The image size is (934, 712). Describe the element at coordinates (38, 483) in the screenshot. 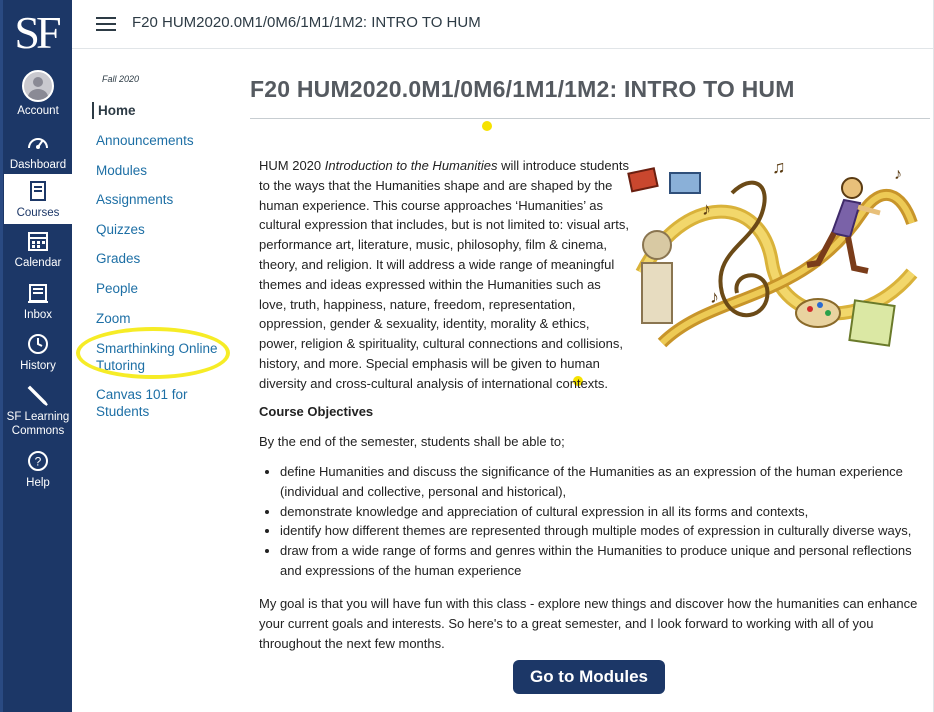

I see `nav-help-label: Help` at that location.